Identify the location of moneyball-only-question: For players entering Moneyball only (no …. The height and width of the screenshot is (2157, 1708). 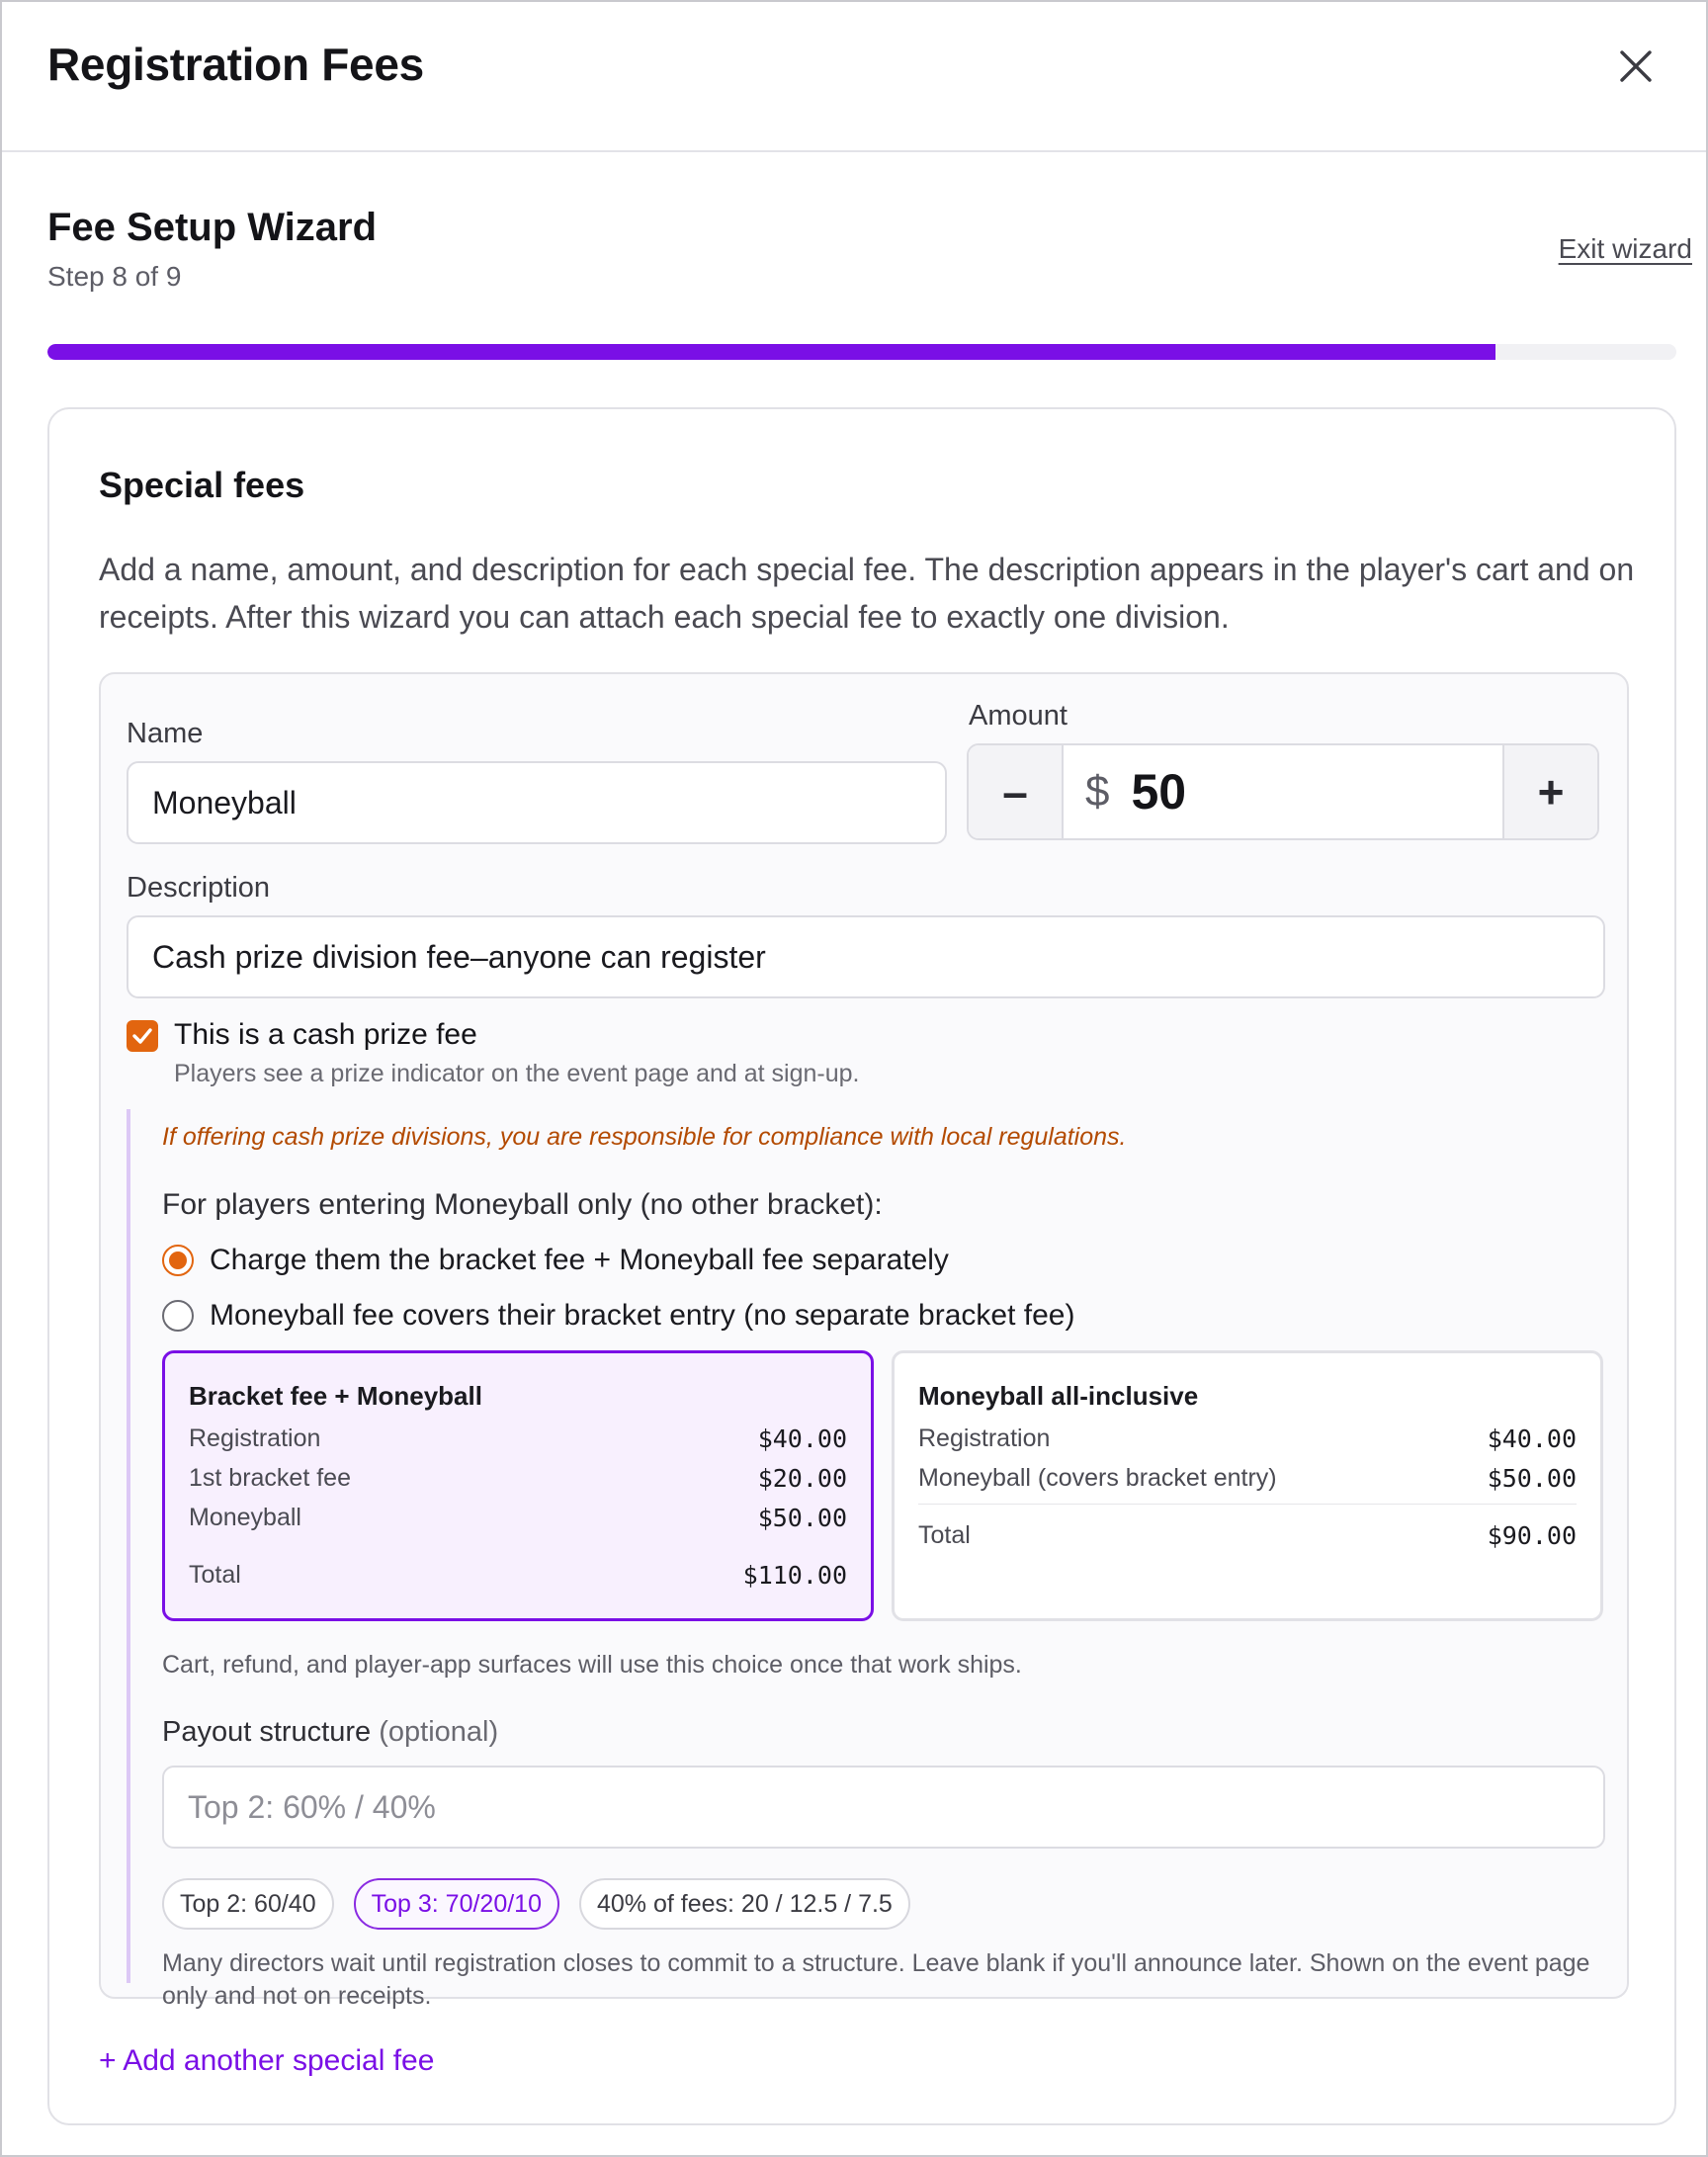
(522, 1205).